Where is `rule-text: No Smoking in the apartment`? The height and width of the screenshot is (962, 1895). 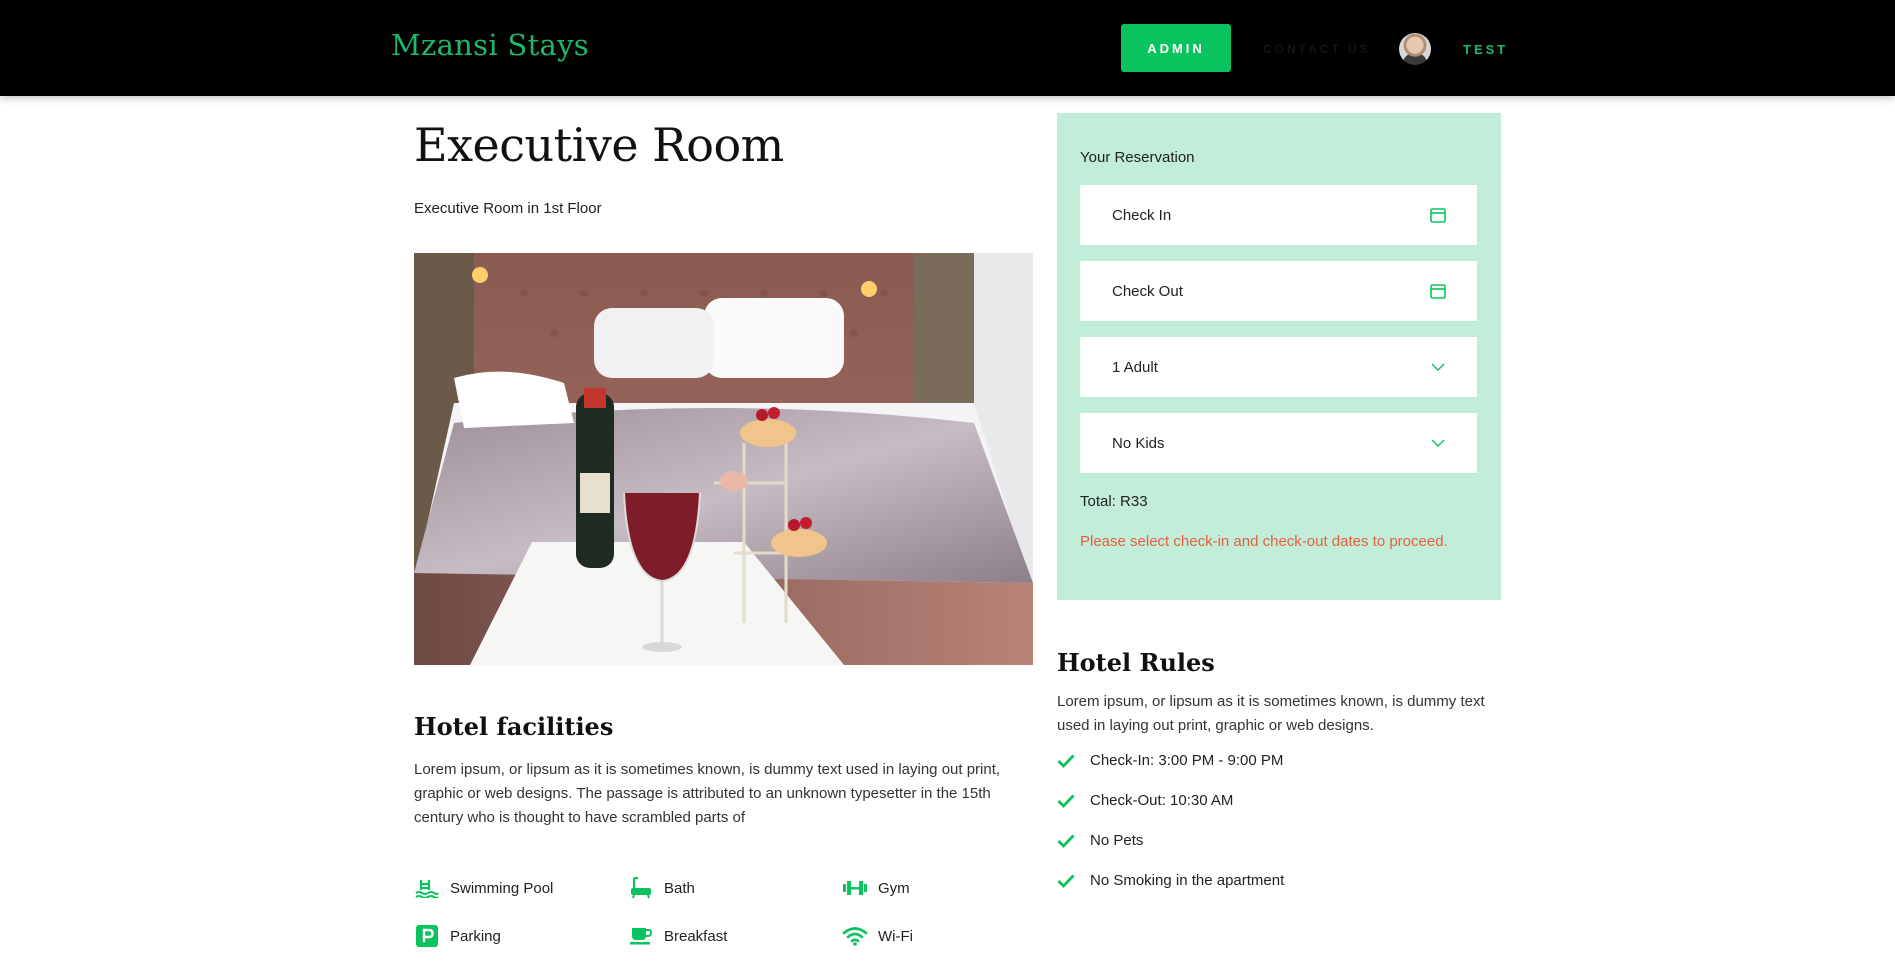 rule-text: No Smoking in the apartment is located at coordinates (1187, 880).